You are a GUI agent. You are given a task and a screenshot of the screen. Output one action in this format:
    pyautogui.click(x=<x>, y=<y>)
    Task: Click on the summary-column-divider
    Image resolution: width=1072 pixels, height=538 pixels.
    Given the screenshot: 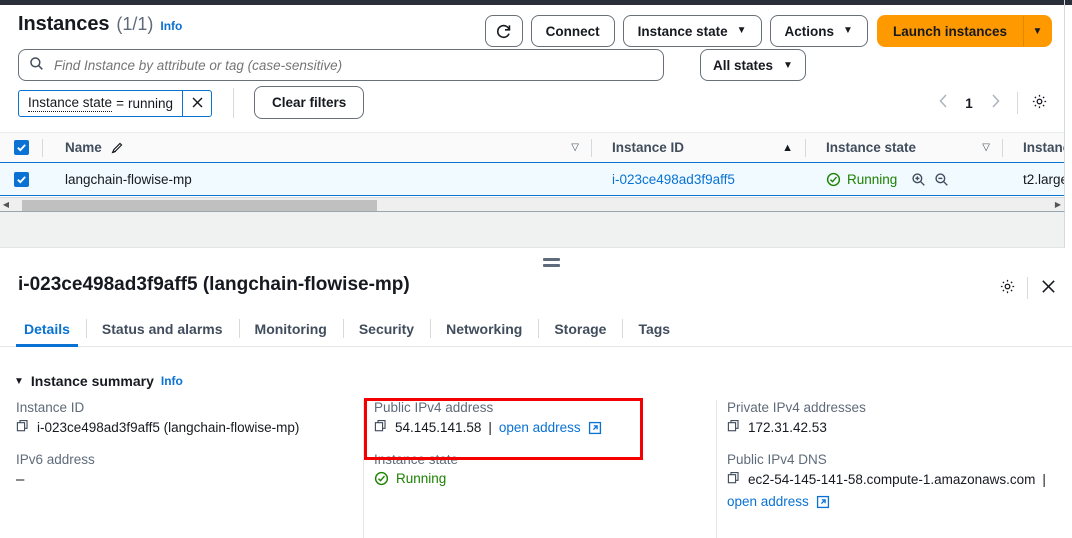 What is the action you would take?
    pyautogui.click(x=716, y=469)
    